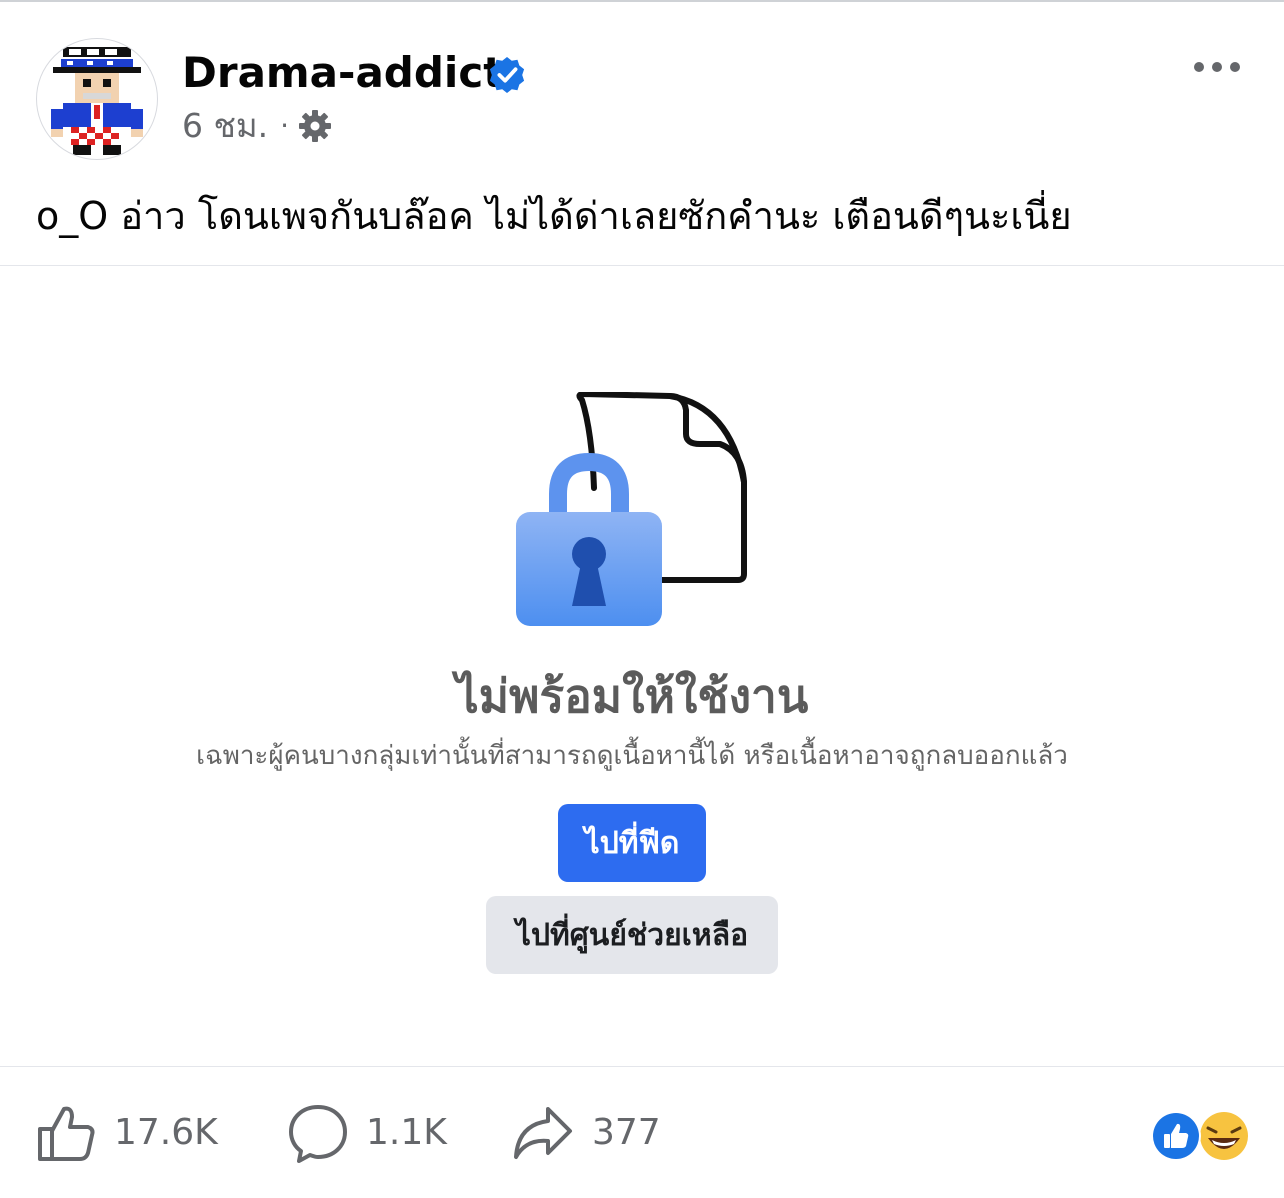 Image resolution: width=1284 pixels, height=1198 pixels. I want to click on laugh-reaction-icon, so click(1224, 1136).